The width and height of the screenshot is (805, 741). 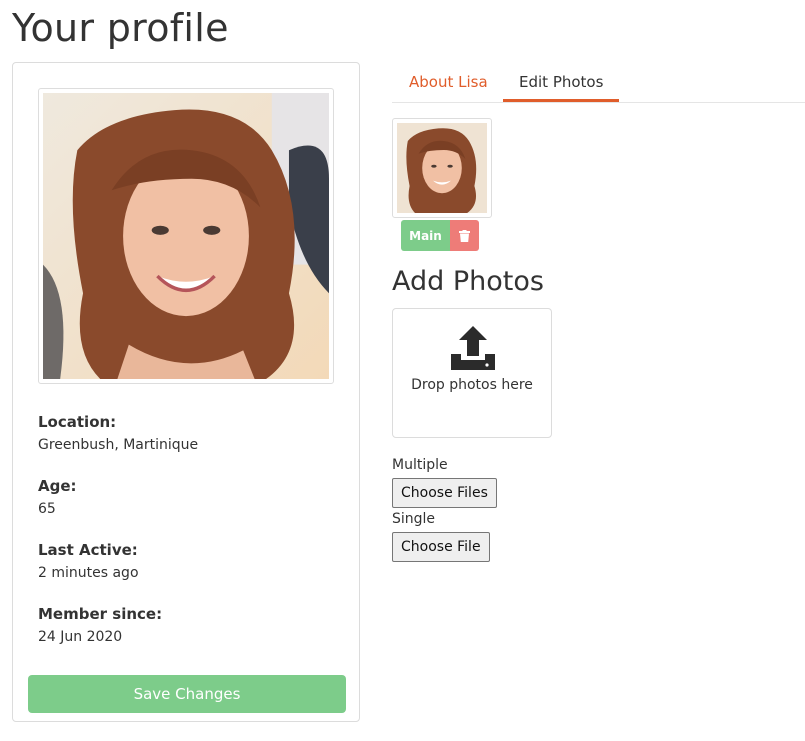 What do you see at coordinates (188, 497) in the screenshot?
I see `age-field: Age: 65` at bounding box center [188, 497].